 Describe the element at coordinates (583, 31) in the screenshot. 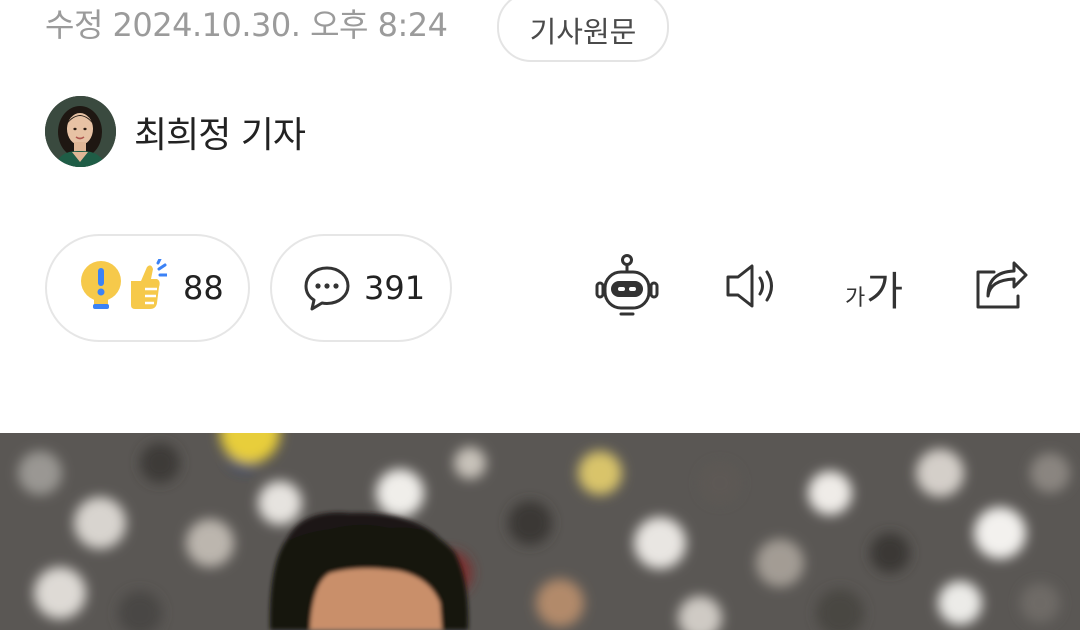

I see `original-article-button: 기사원문` at that location.